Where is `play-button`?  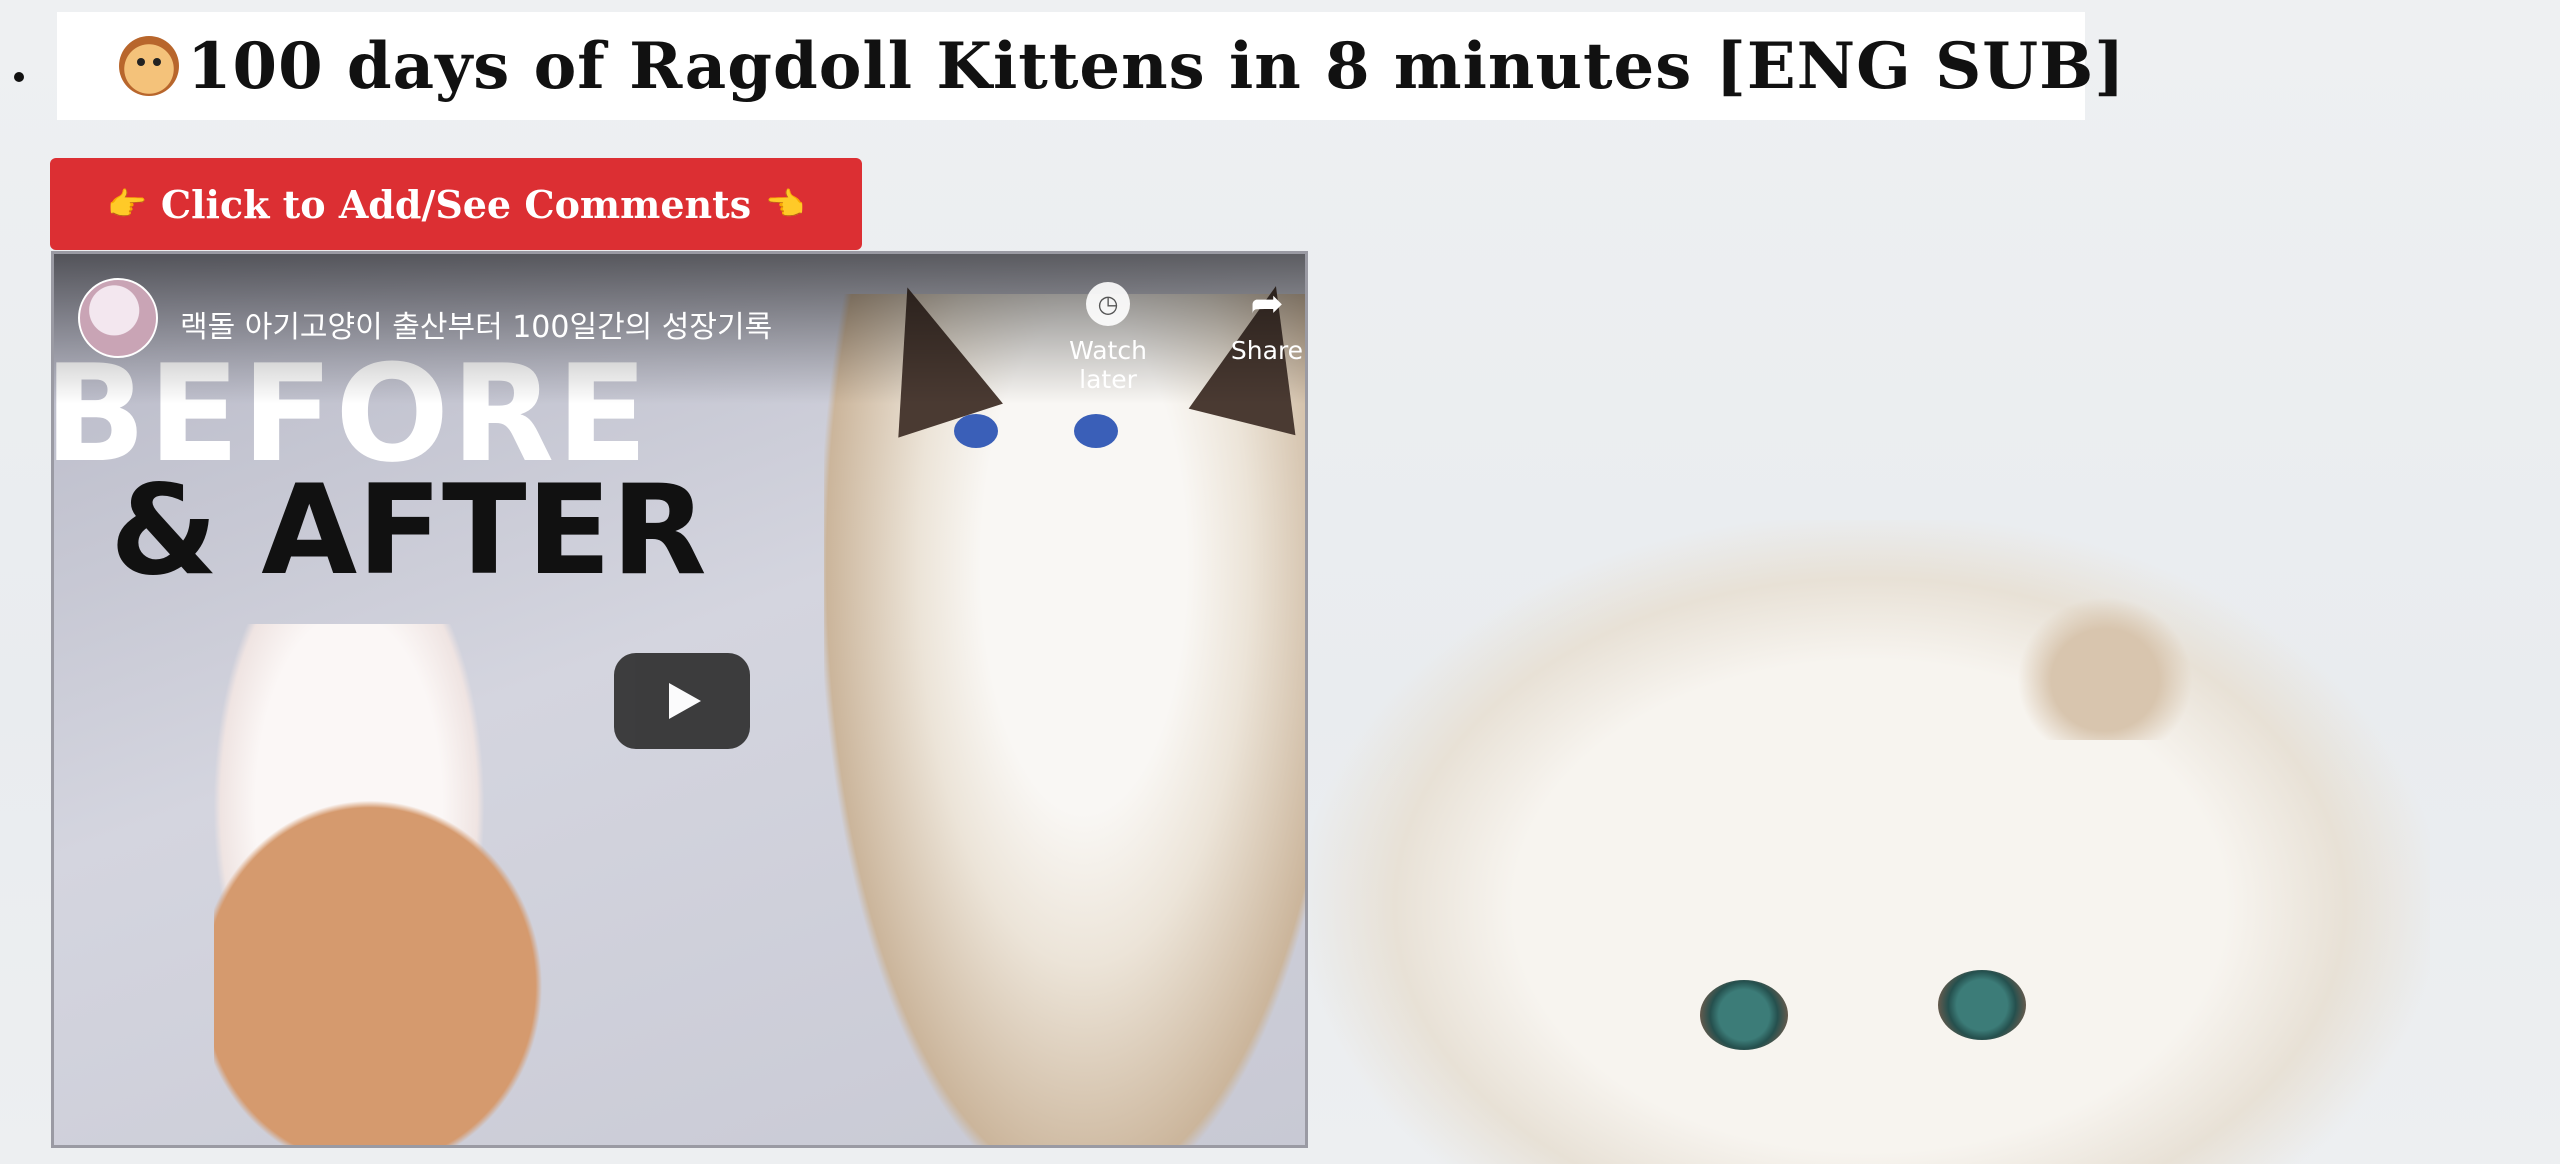
play-button is located at coordinates (682, 701).